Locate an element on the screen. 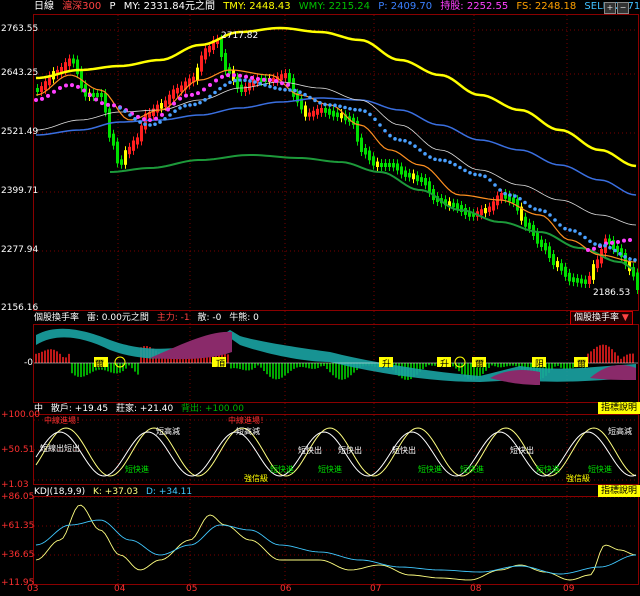 This screenshot has height=596, width=640. indicator-dropdown: 個股換手率 ▼ is located at coordinates (601, 318).